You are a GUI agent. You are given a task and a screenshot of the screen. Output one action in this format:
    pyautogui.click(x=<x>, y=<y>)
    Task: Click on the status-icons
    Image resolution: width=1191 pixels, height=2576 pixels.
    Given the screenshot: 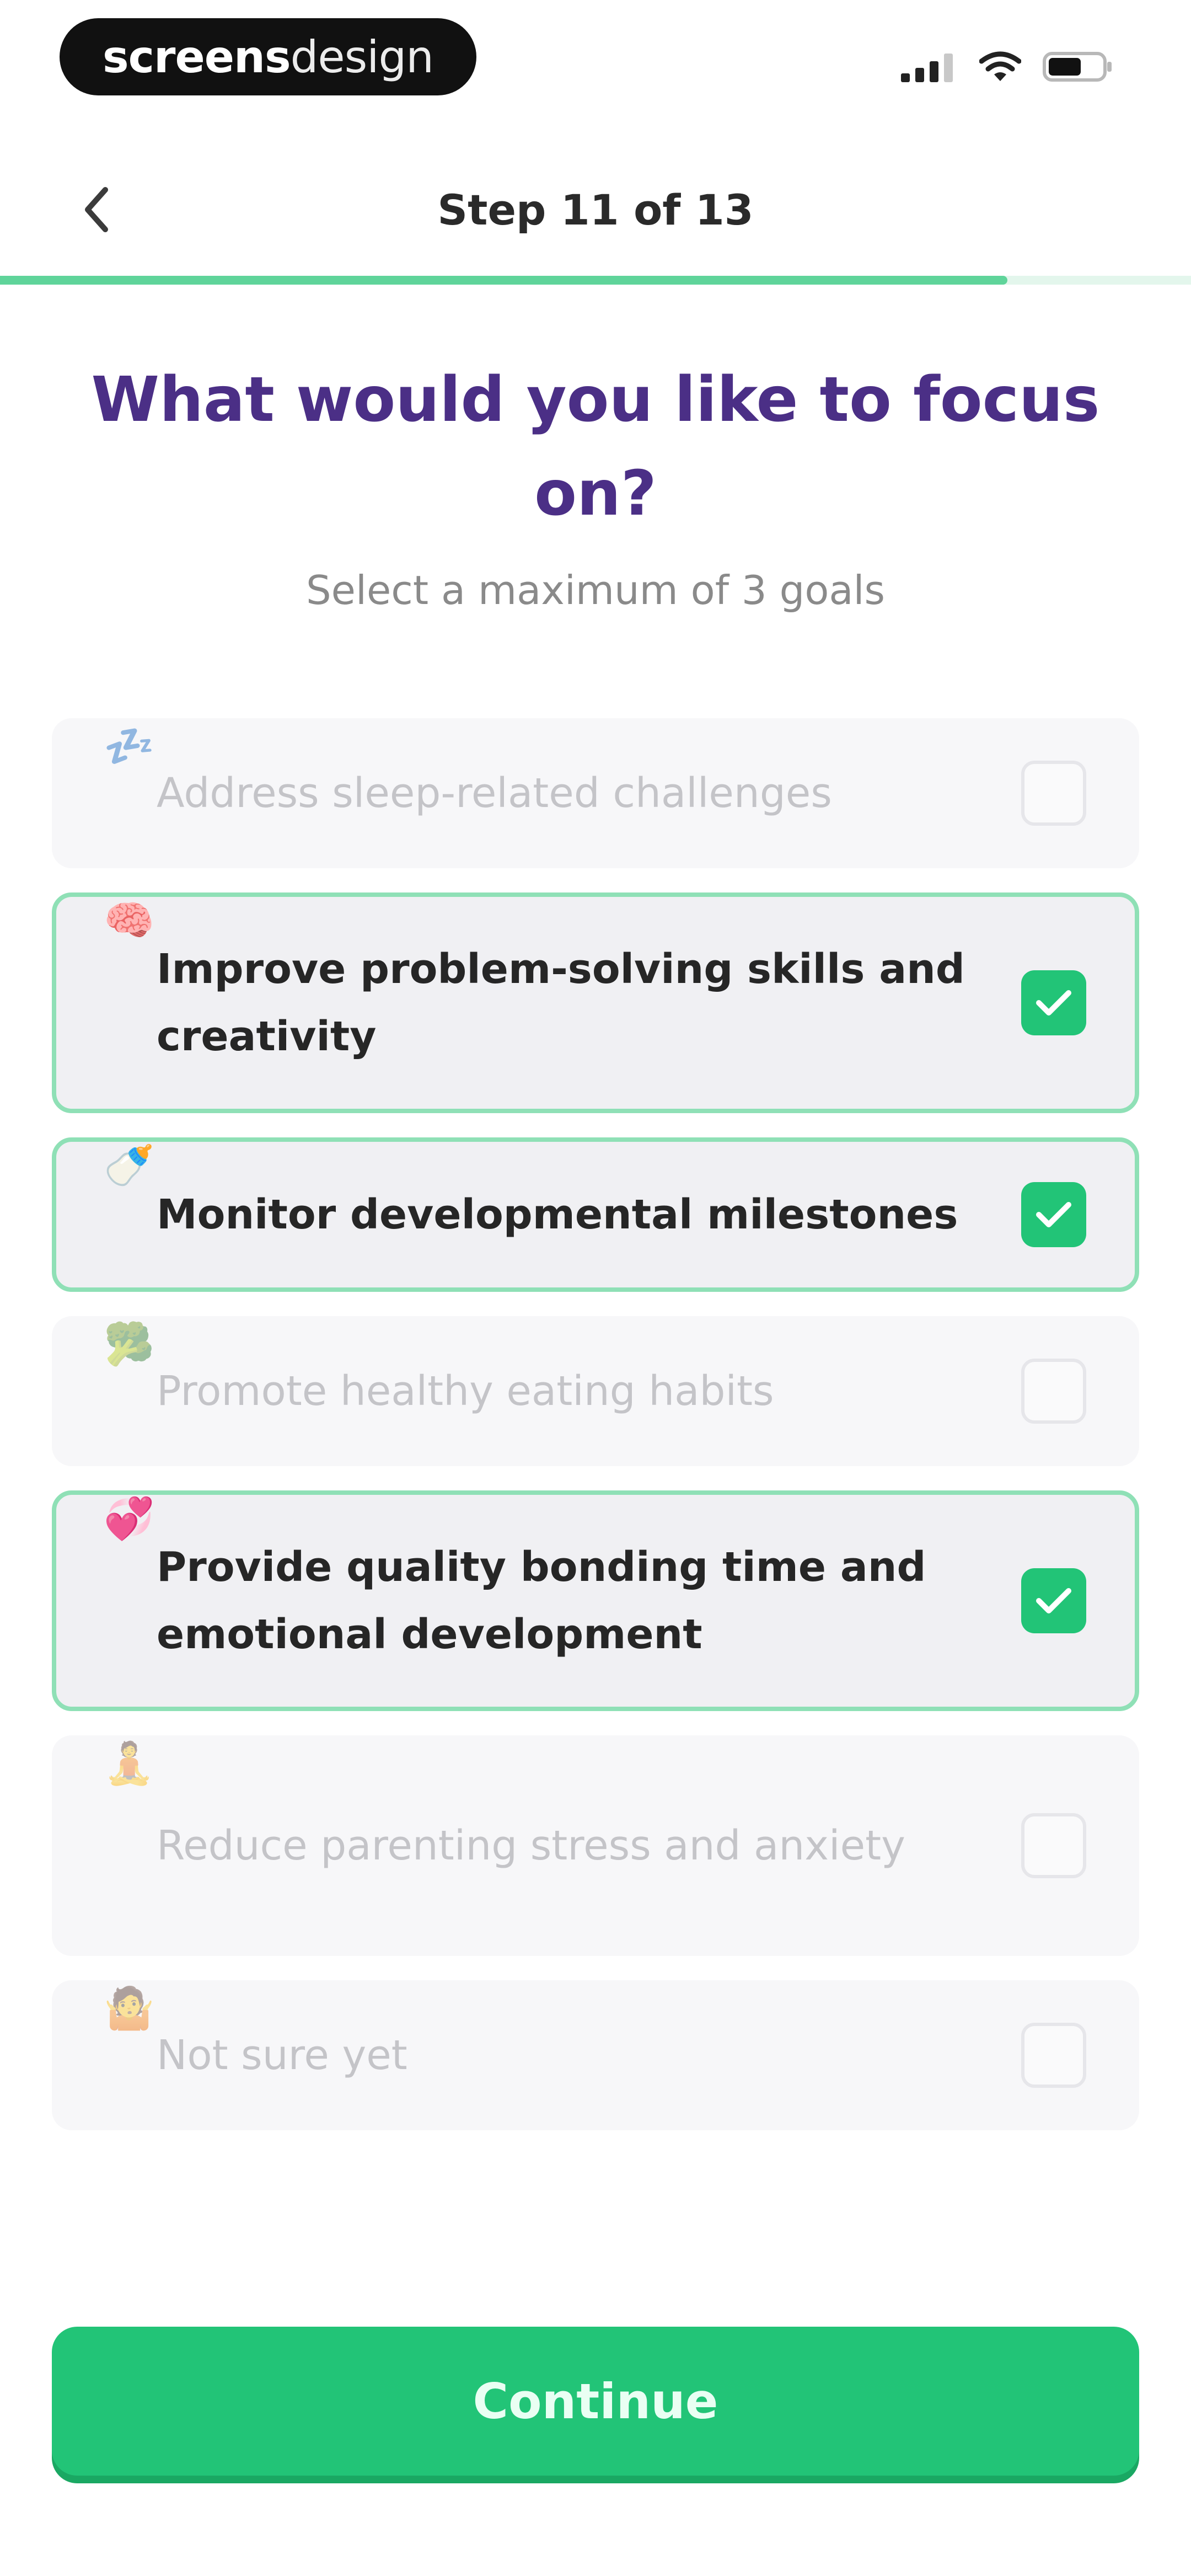 What is the action you would take?
    pyautogui.click(x=1008, y=66)
    